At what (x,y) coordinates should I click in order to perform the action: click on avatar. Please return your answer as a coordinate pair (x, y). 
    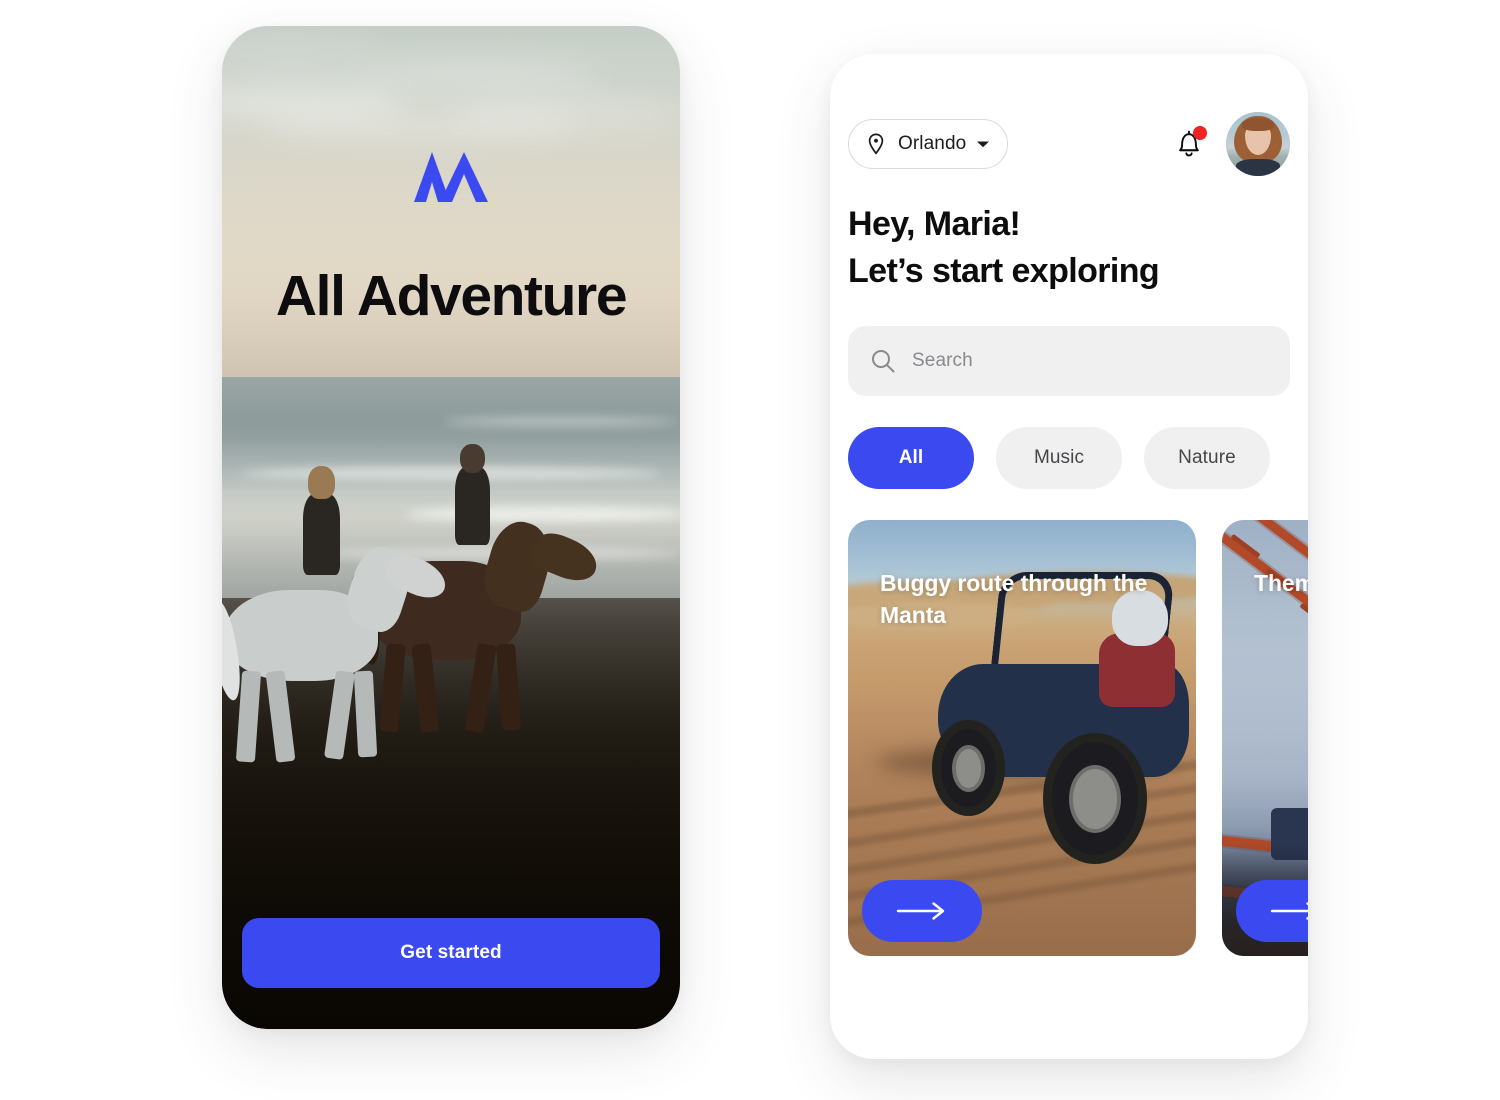
    Looking at the image, I should click on (1258, 144).